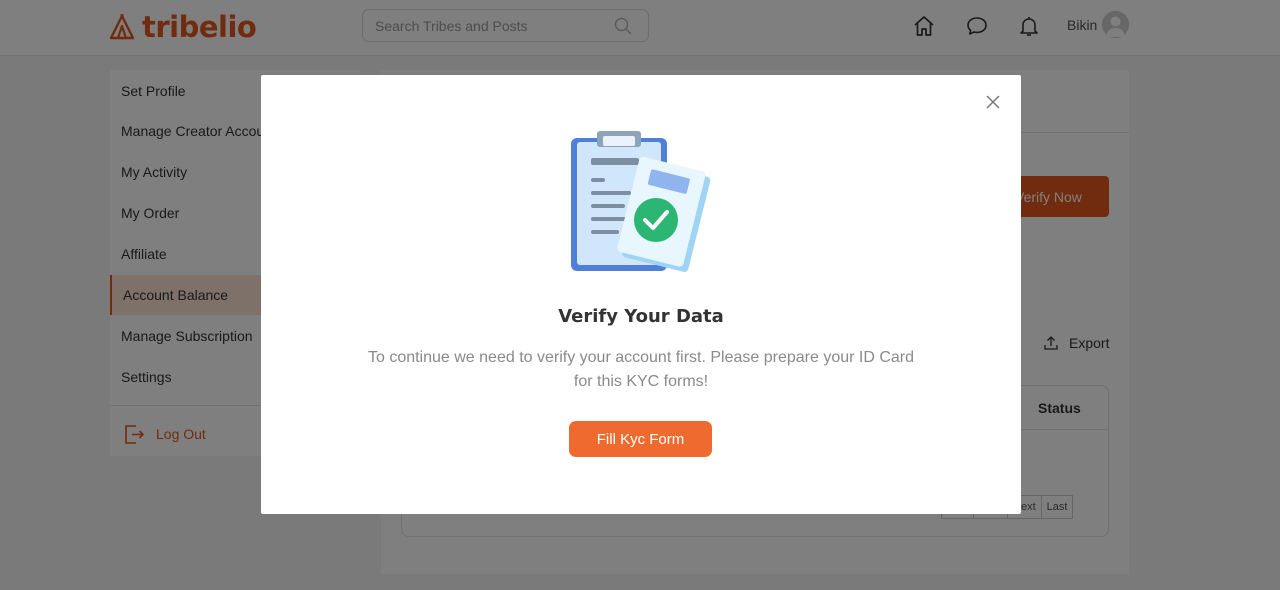  Describe the element at coordinates (641, 316) in the screenshot. I see `modal-title: Verify Your Data` at that location.